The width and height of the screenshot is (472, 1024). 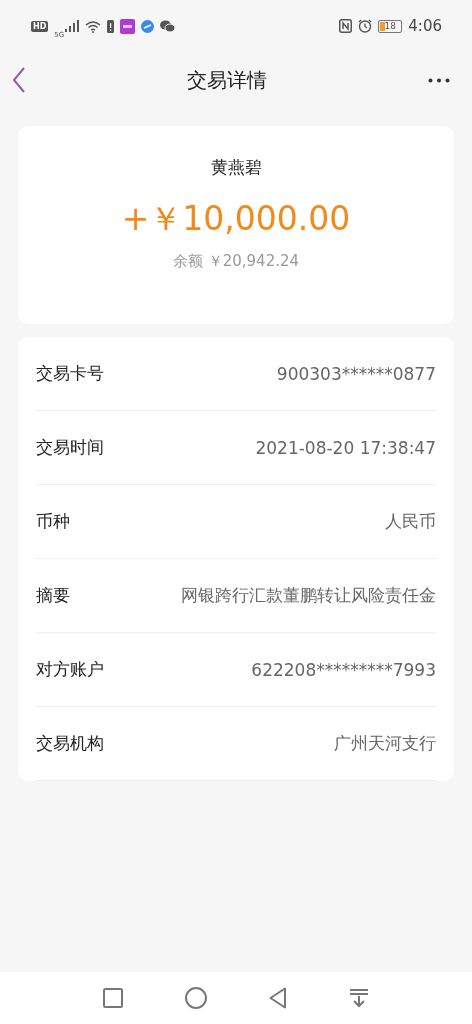 What do you see at coordinates (236, 167) in the screenshot?
I see `payer-name: 黄燕碧` at bounding box center [236, 167].